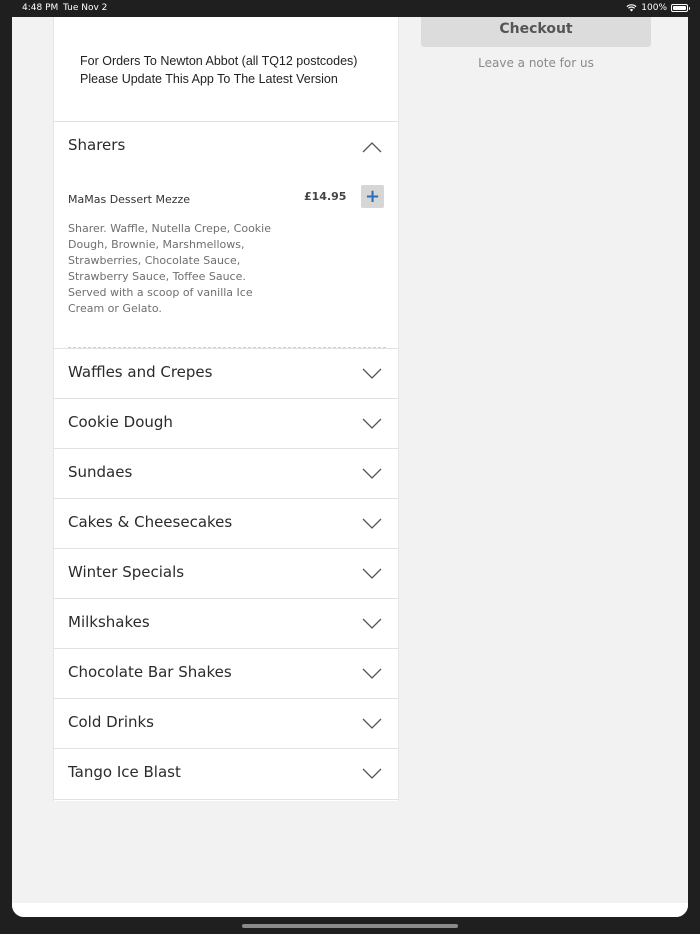 The width and height of the screenshot is (700, 934). I want to click on status-time: 4:48 PM, so click(40, 8).